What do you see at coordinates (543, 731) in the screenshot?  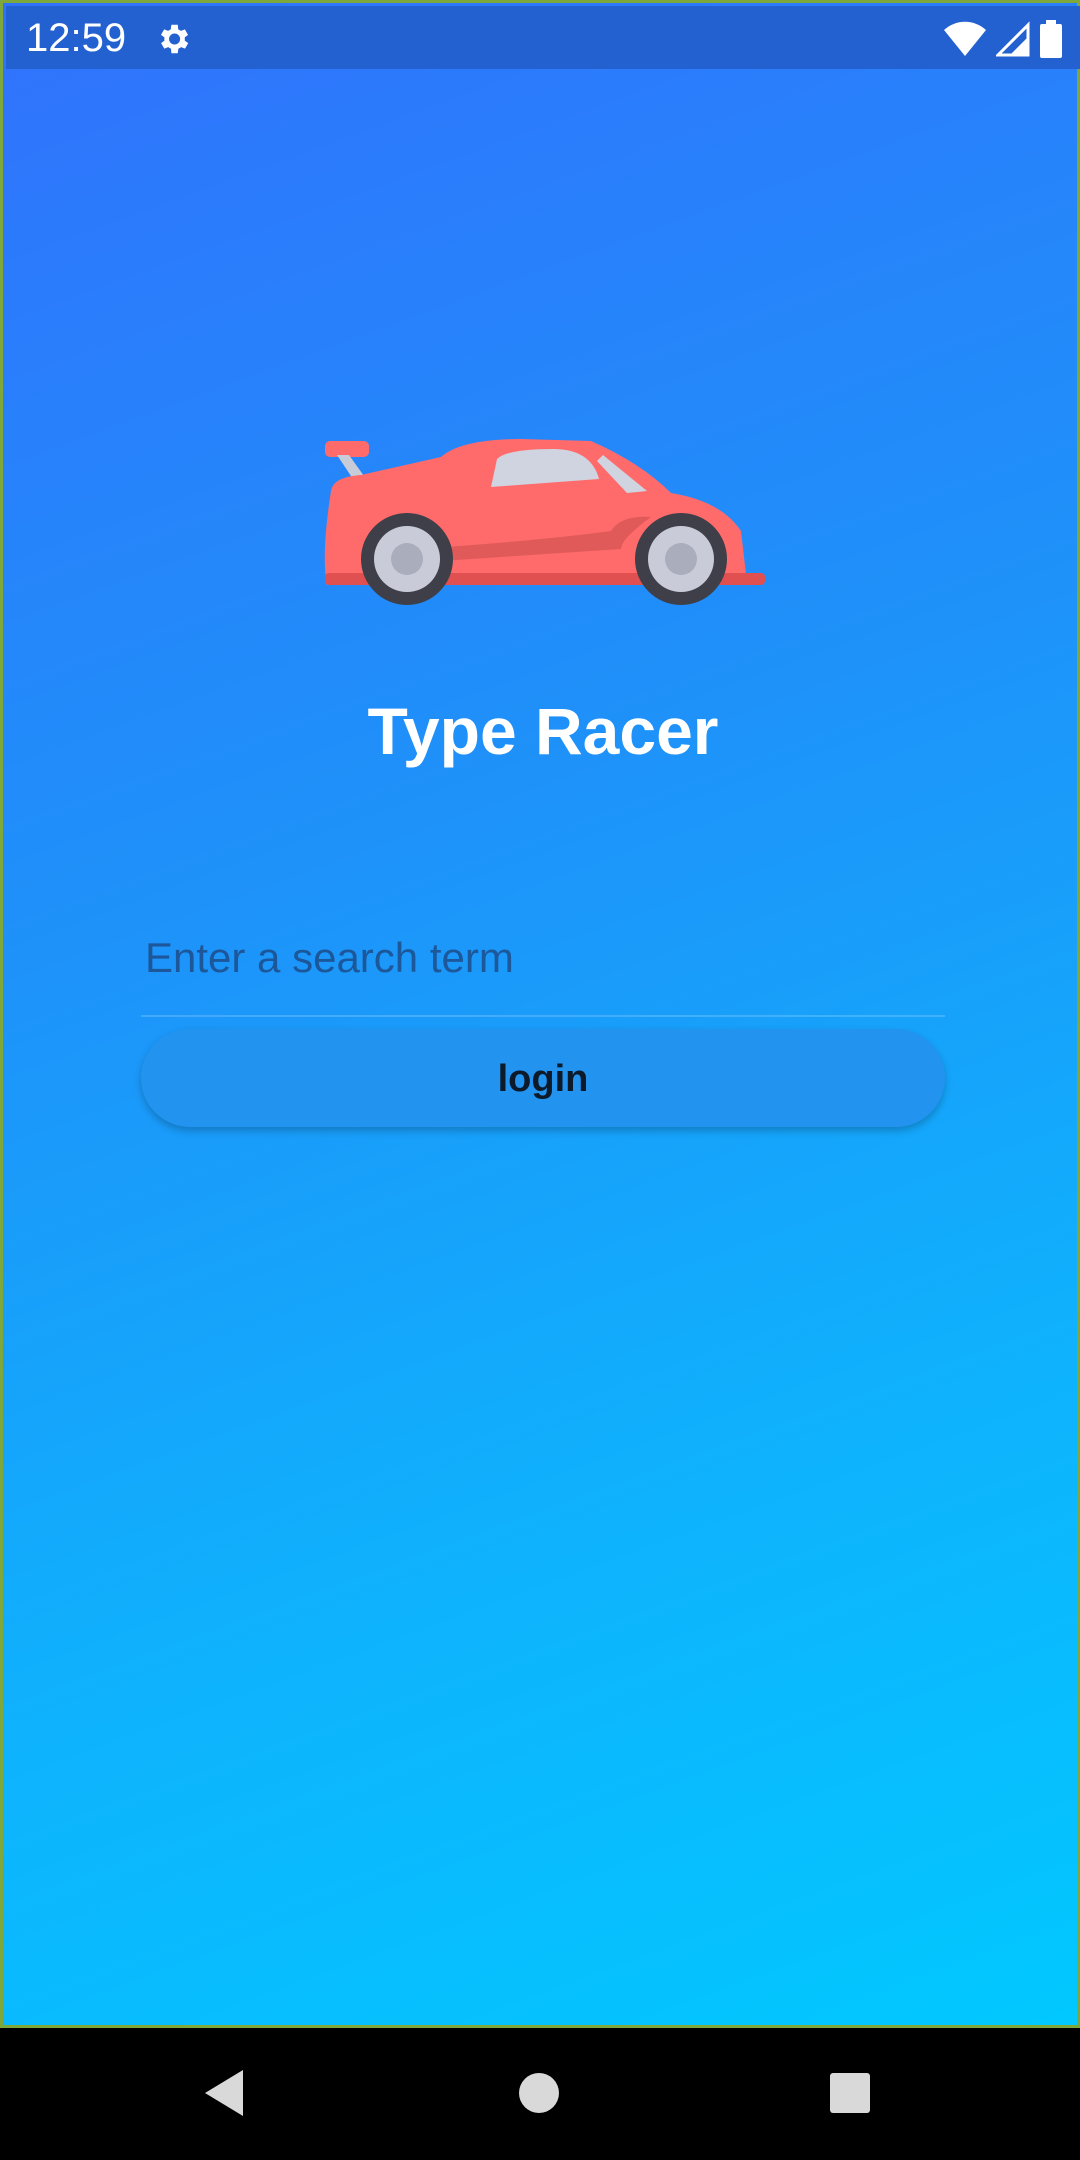 I see `app-title: Type Racer` at bounding box center [543, 731].